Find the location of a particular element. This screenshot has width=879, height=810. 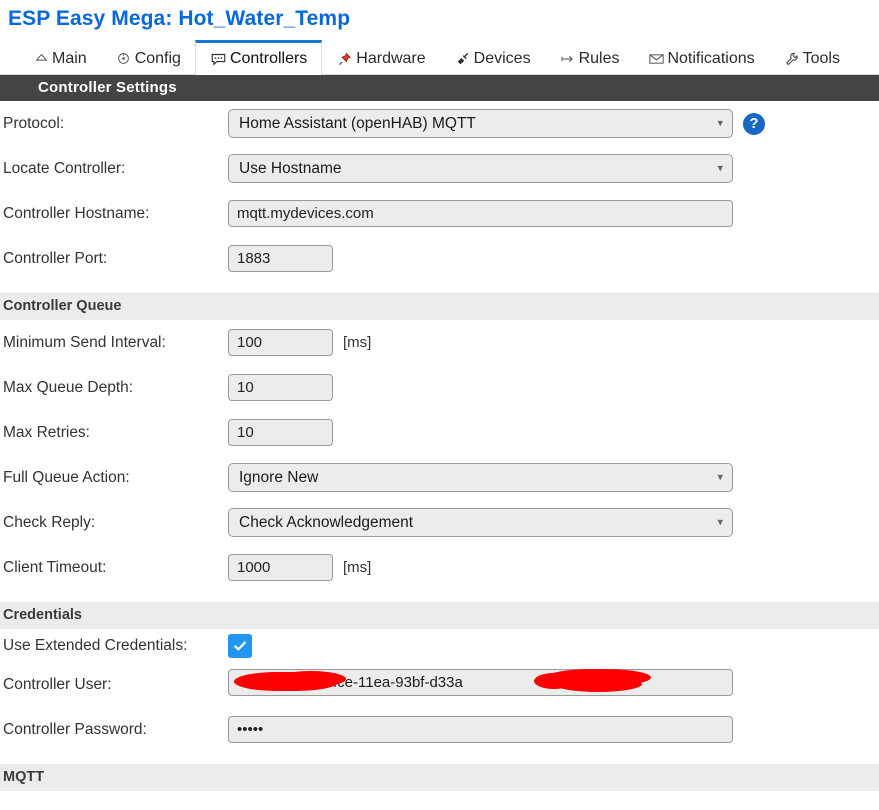

tab-config: Config is located at coordinates (148, 57).